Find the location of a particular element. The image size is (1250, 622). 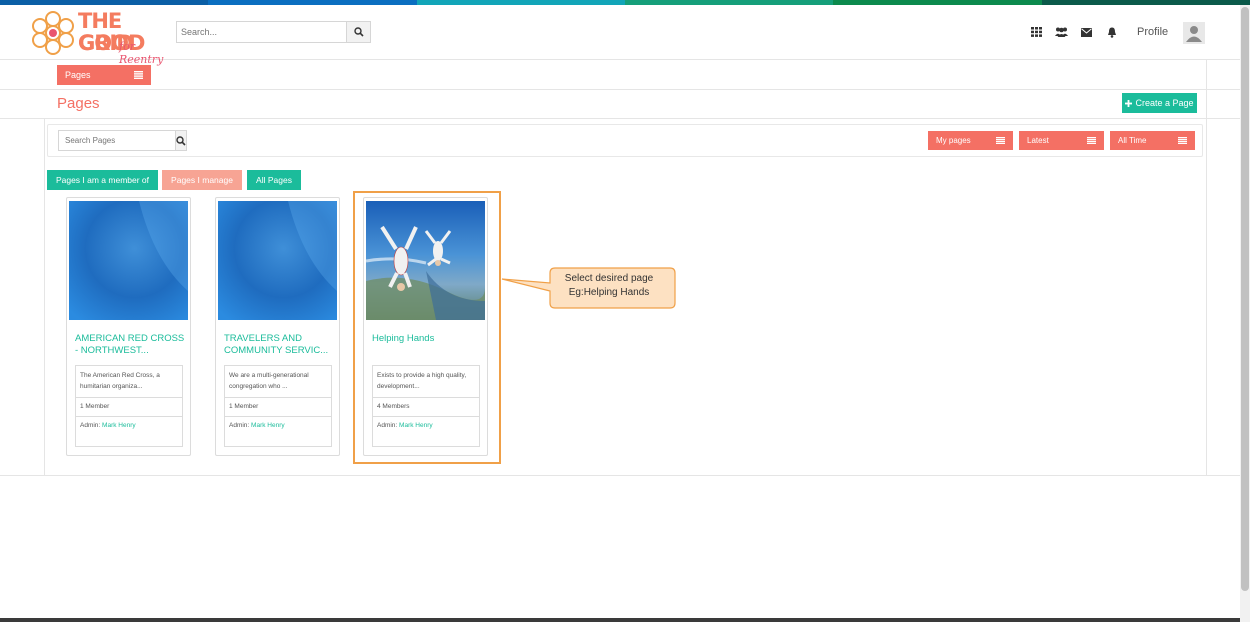

header-search-input is located at coordinates (261, 32).